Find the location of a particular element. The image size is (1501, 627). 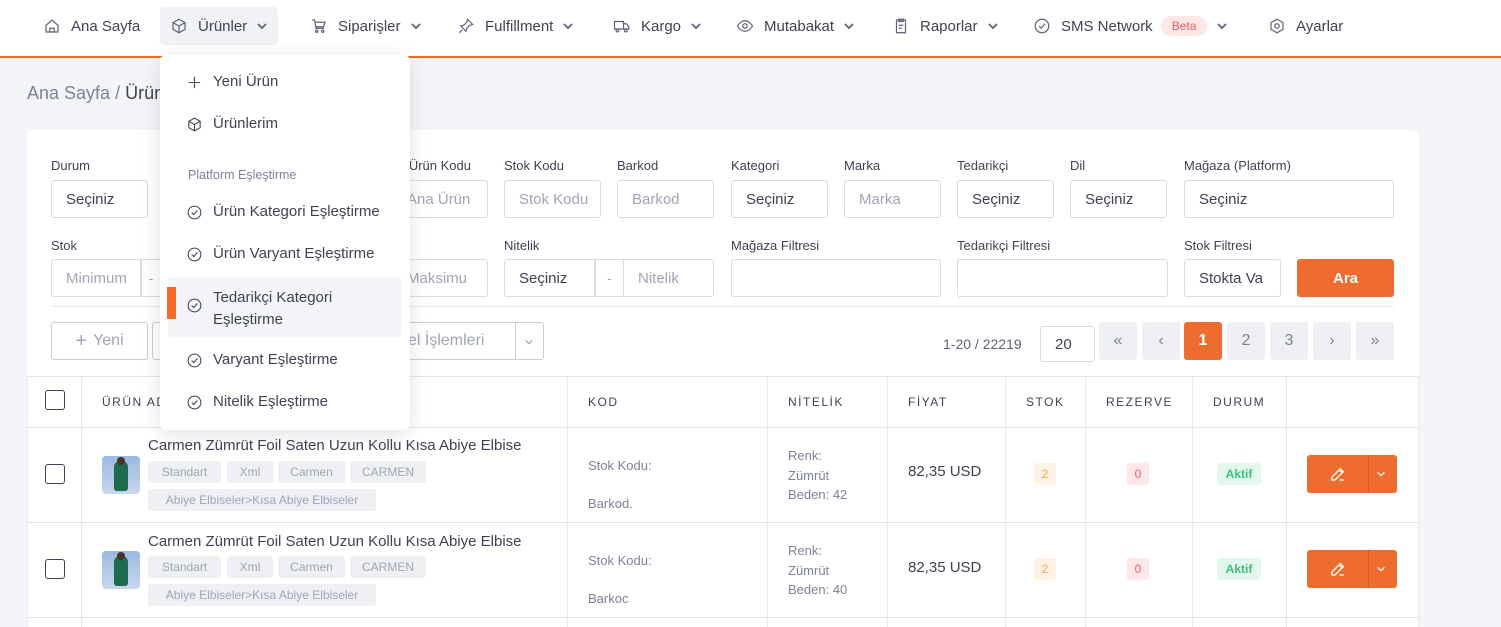

filter-magaza-filtresi-label: Mağaza Filtresi is located at coordinates (775, 245).